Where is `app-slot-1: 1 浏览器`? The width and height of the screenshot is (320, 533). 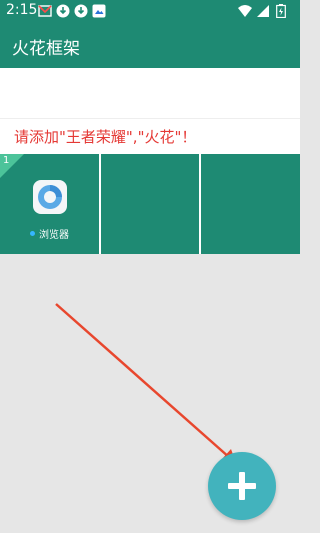 app-slot-1: 1 浏览器 is located at coordinates (49, 204).